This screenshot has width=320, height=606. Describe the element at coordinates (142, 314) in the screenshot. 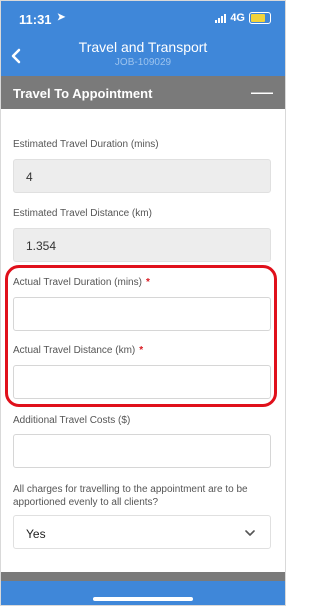

I see `actual-duration-input` at that location.